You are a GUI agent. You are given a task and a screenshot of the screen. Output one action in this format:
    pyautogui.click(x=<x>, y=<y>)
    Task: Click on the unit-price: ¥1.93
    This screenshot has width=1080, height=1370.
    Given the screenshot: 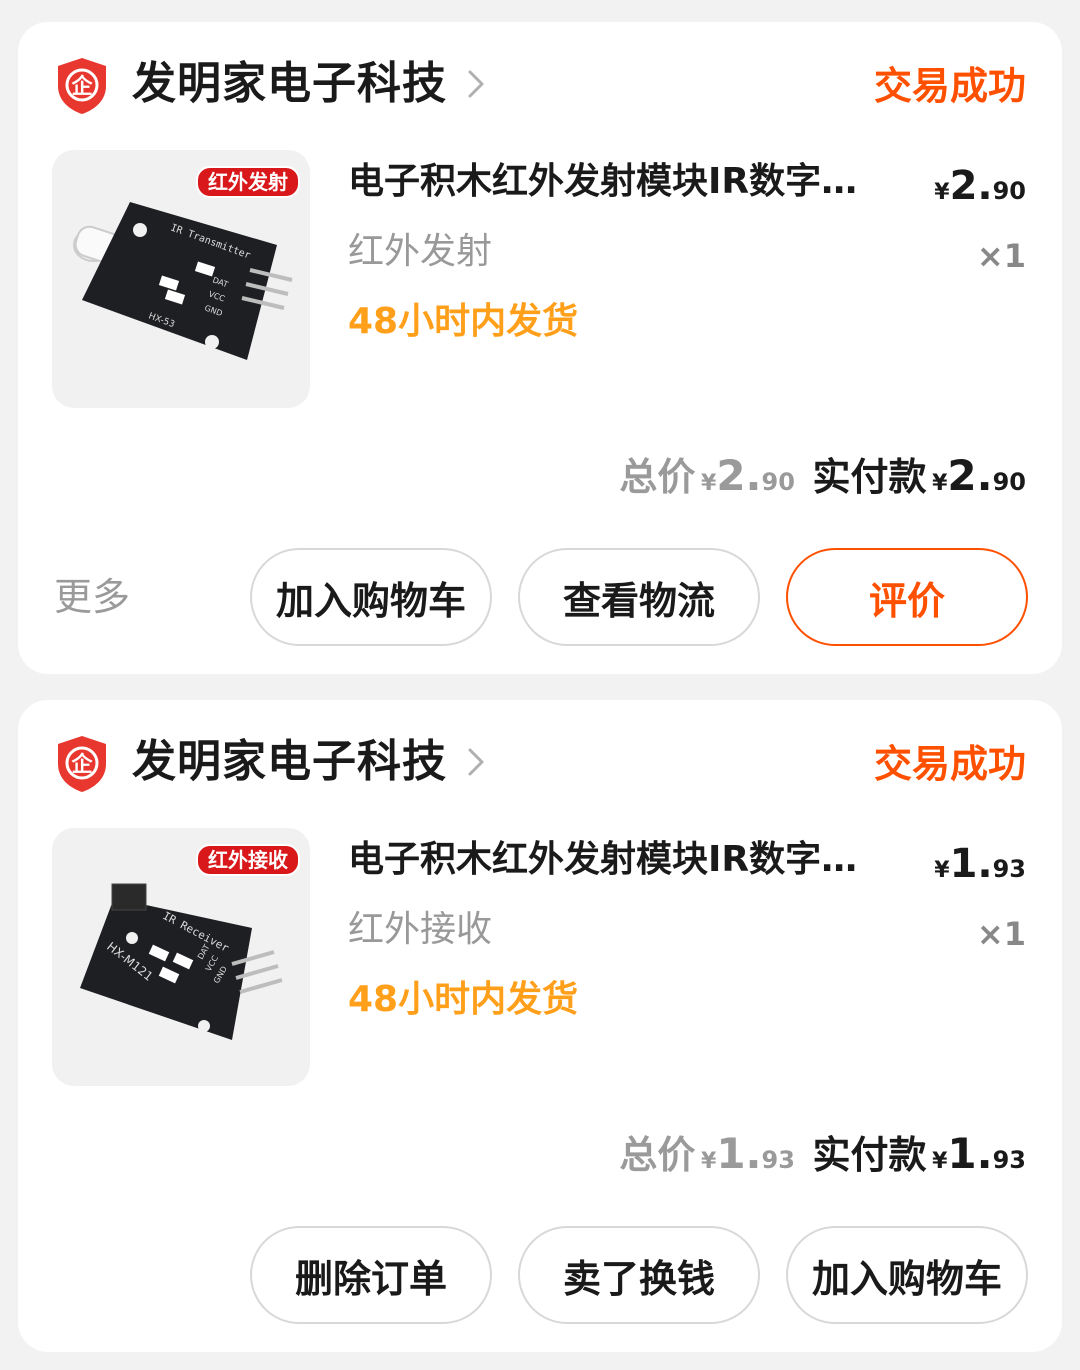 What is the action you would take?
    pyautogui.click(x=980, y=864)
    